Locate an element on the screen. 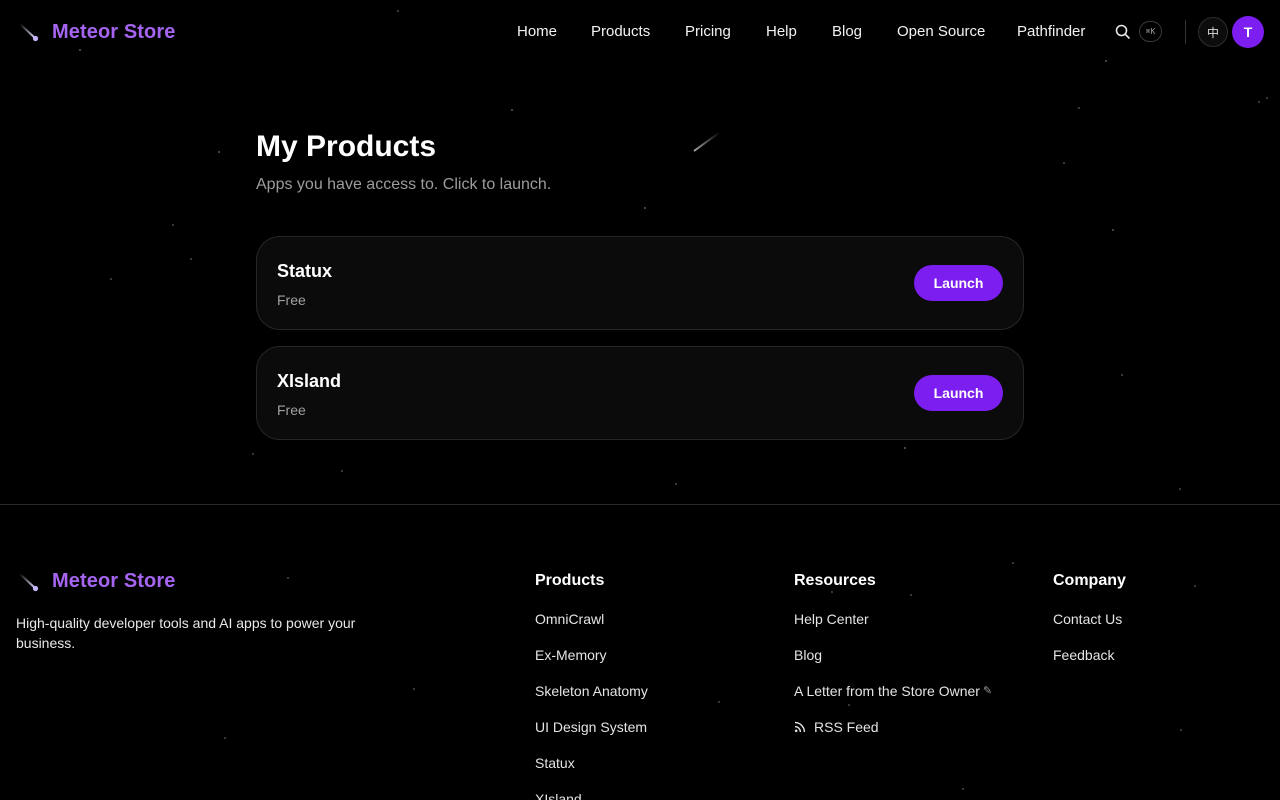 The width and height of the screenshot is (1280, 800). footer-column-company: Company Contact Us Feedback is located at coordinates (1089, 627).